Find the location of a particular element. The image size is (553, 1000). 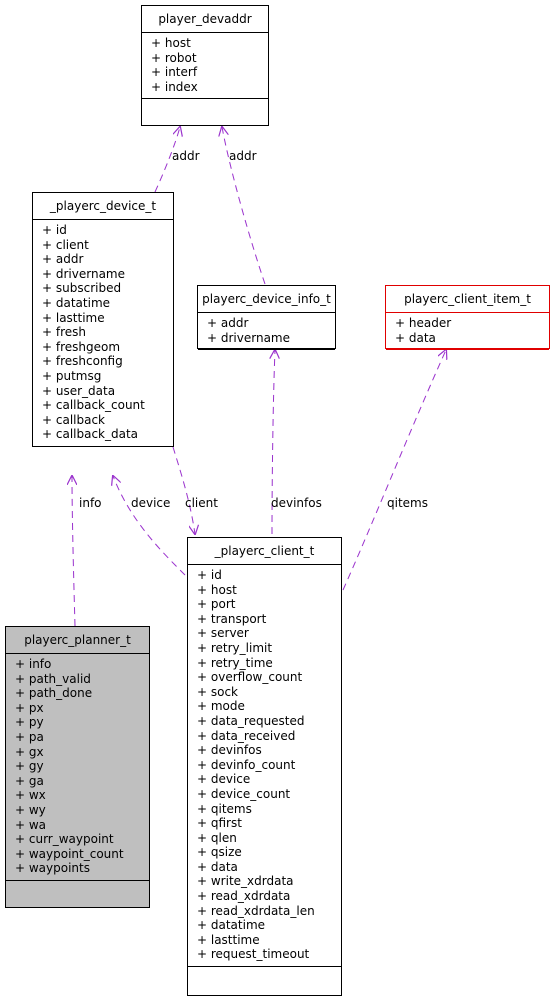

edge-label-devinfos: devinfos is located at coordinates (296, 503).